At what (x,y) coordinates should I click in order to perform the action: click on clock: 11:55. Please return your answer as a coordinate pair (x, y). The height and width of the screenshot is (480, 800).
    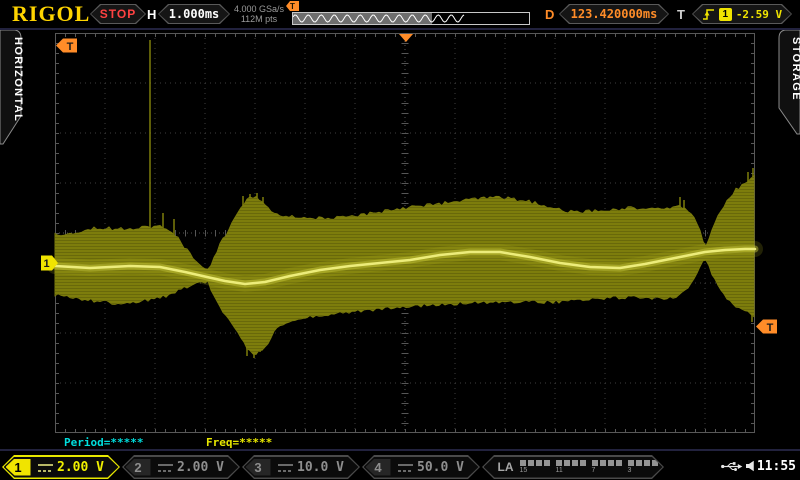
    Looking at the image, I should click on (776, 466).